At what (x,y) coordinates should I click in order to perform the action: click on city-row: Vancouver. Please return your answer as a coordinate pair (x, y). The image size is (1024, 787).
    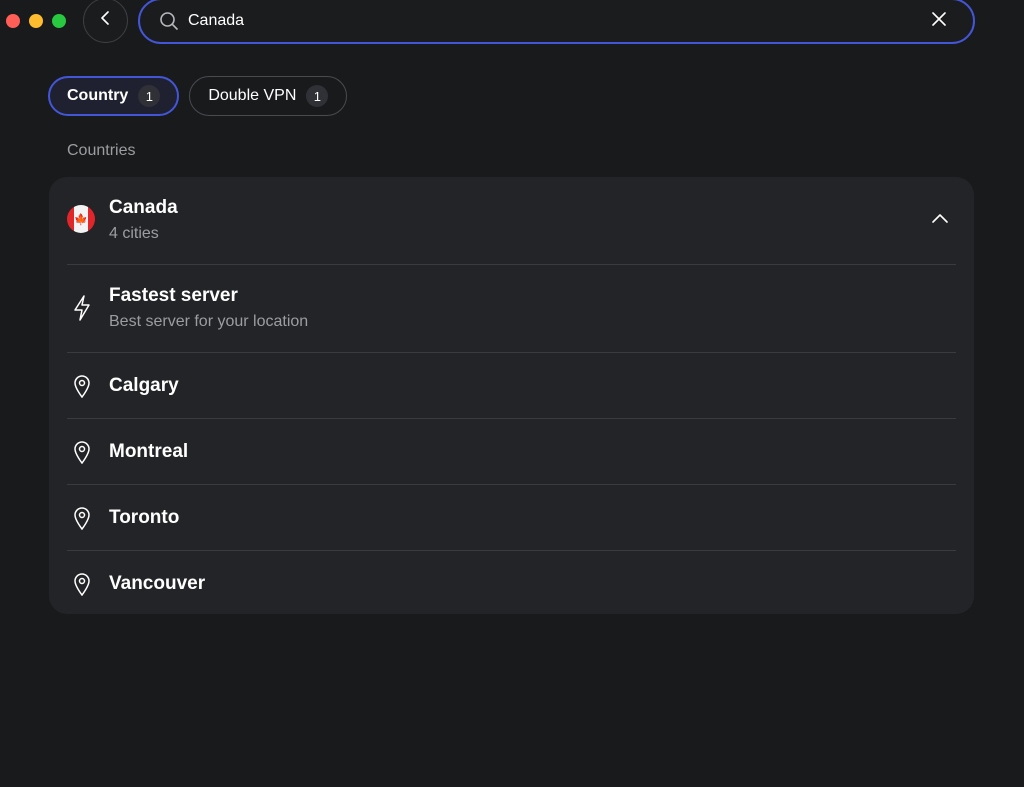
    Looking at the image, I should click on (511, 583).